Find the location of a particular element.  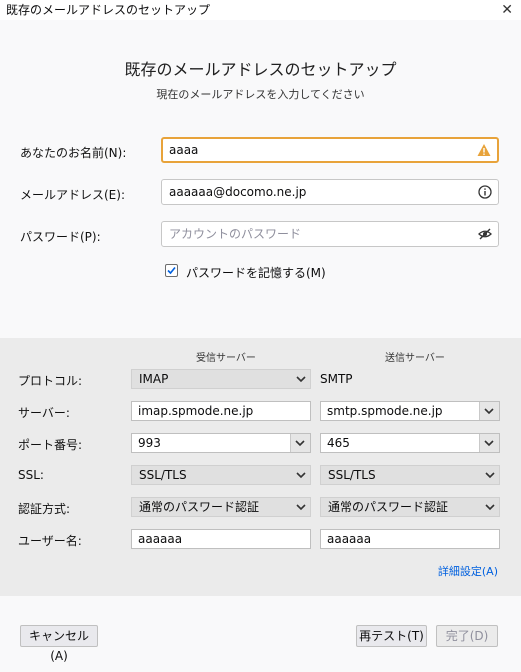

info-icon is located at coordinates (485, 192).